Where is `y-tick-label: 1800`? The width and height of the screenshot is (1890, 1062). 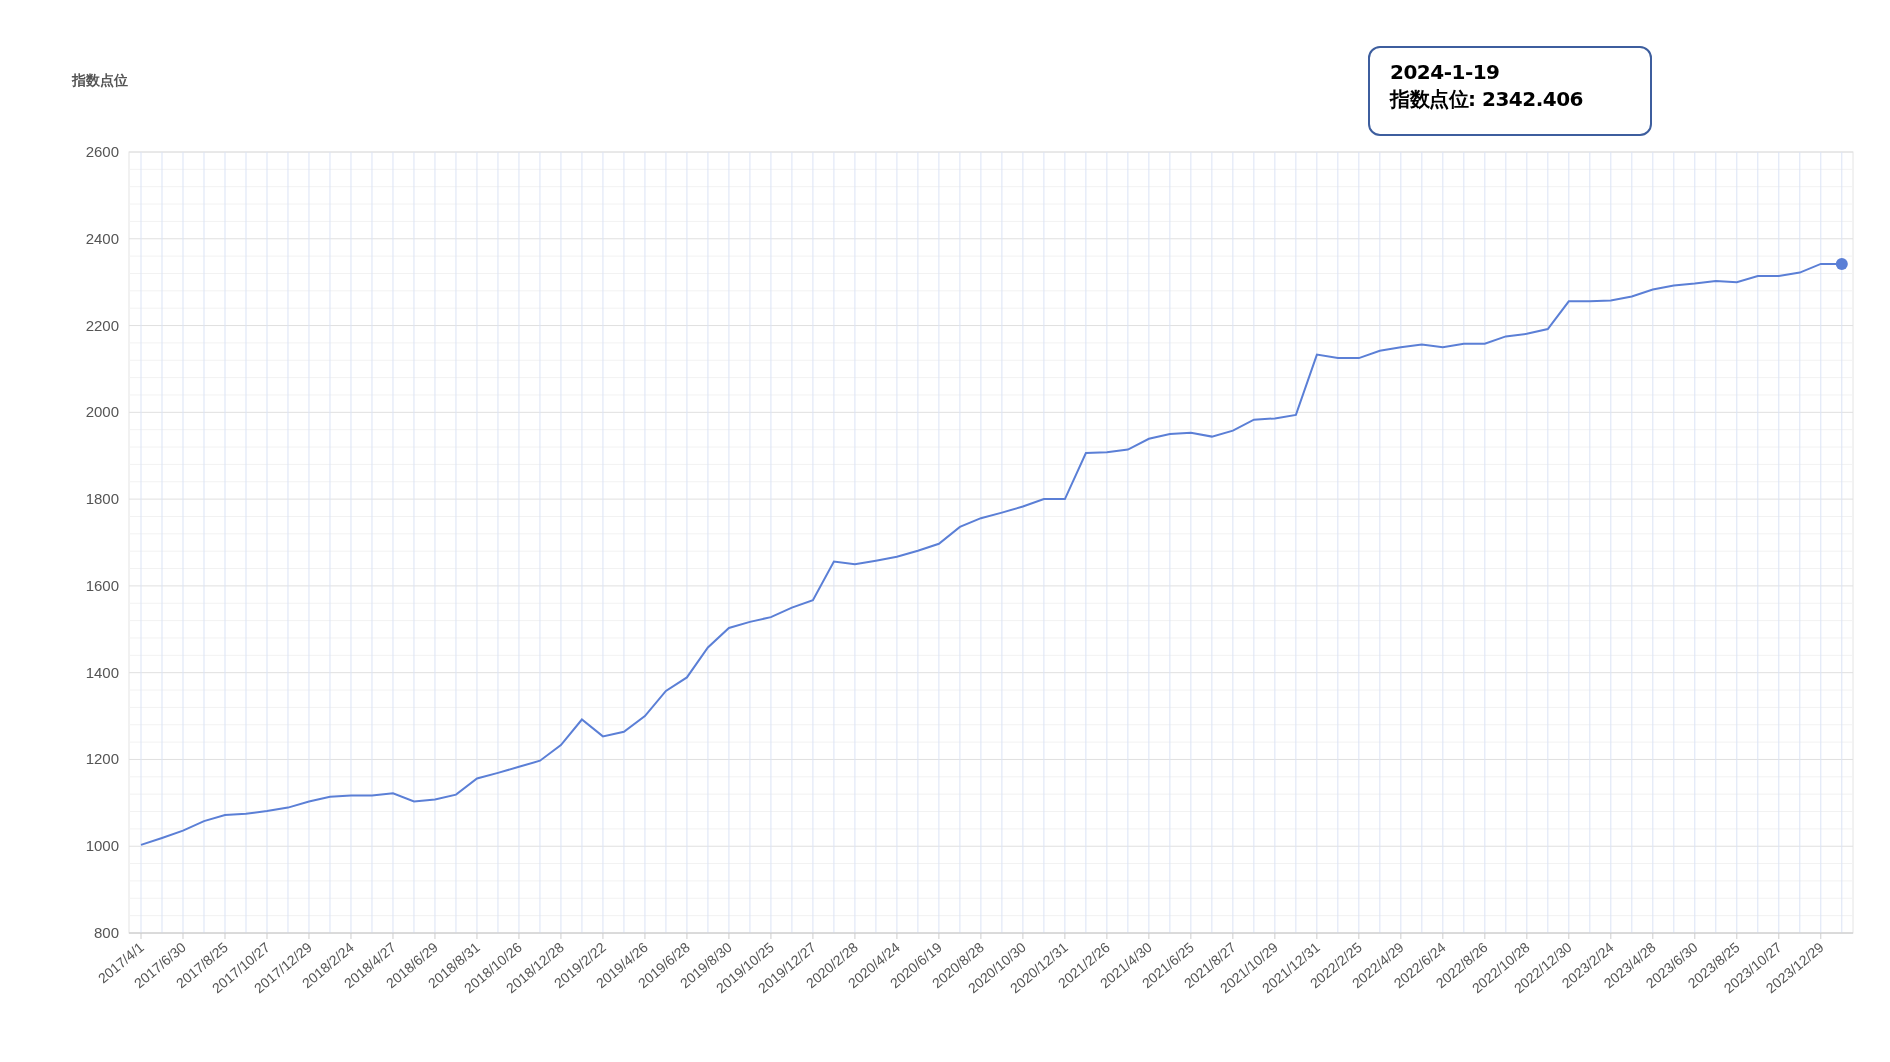 y-tick-label: 1800 is located at coordinates (102, 499).